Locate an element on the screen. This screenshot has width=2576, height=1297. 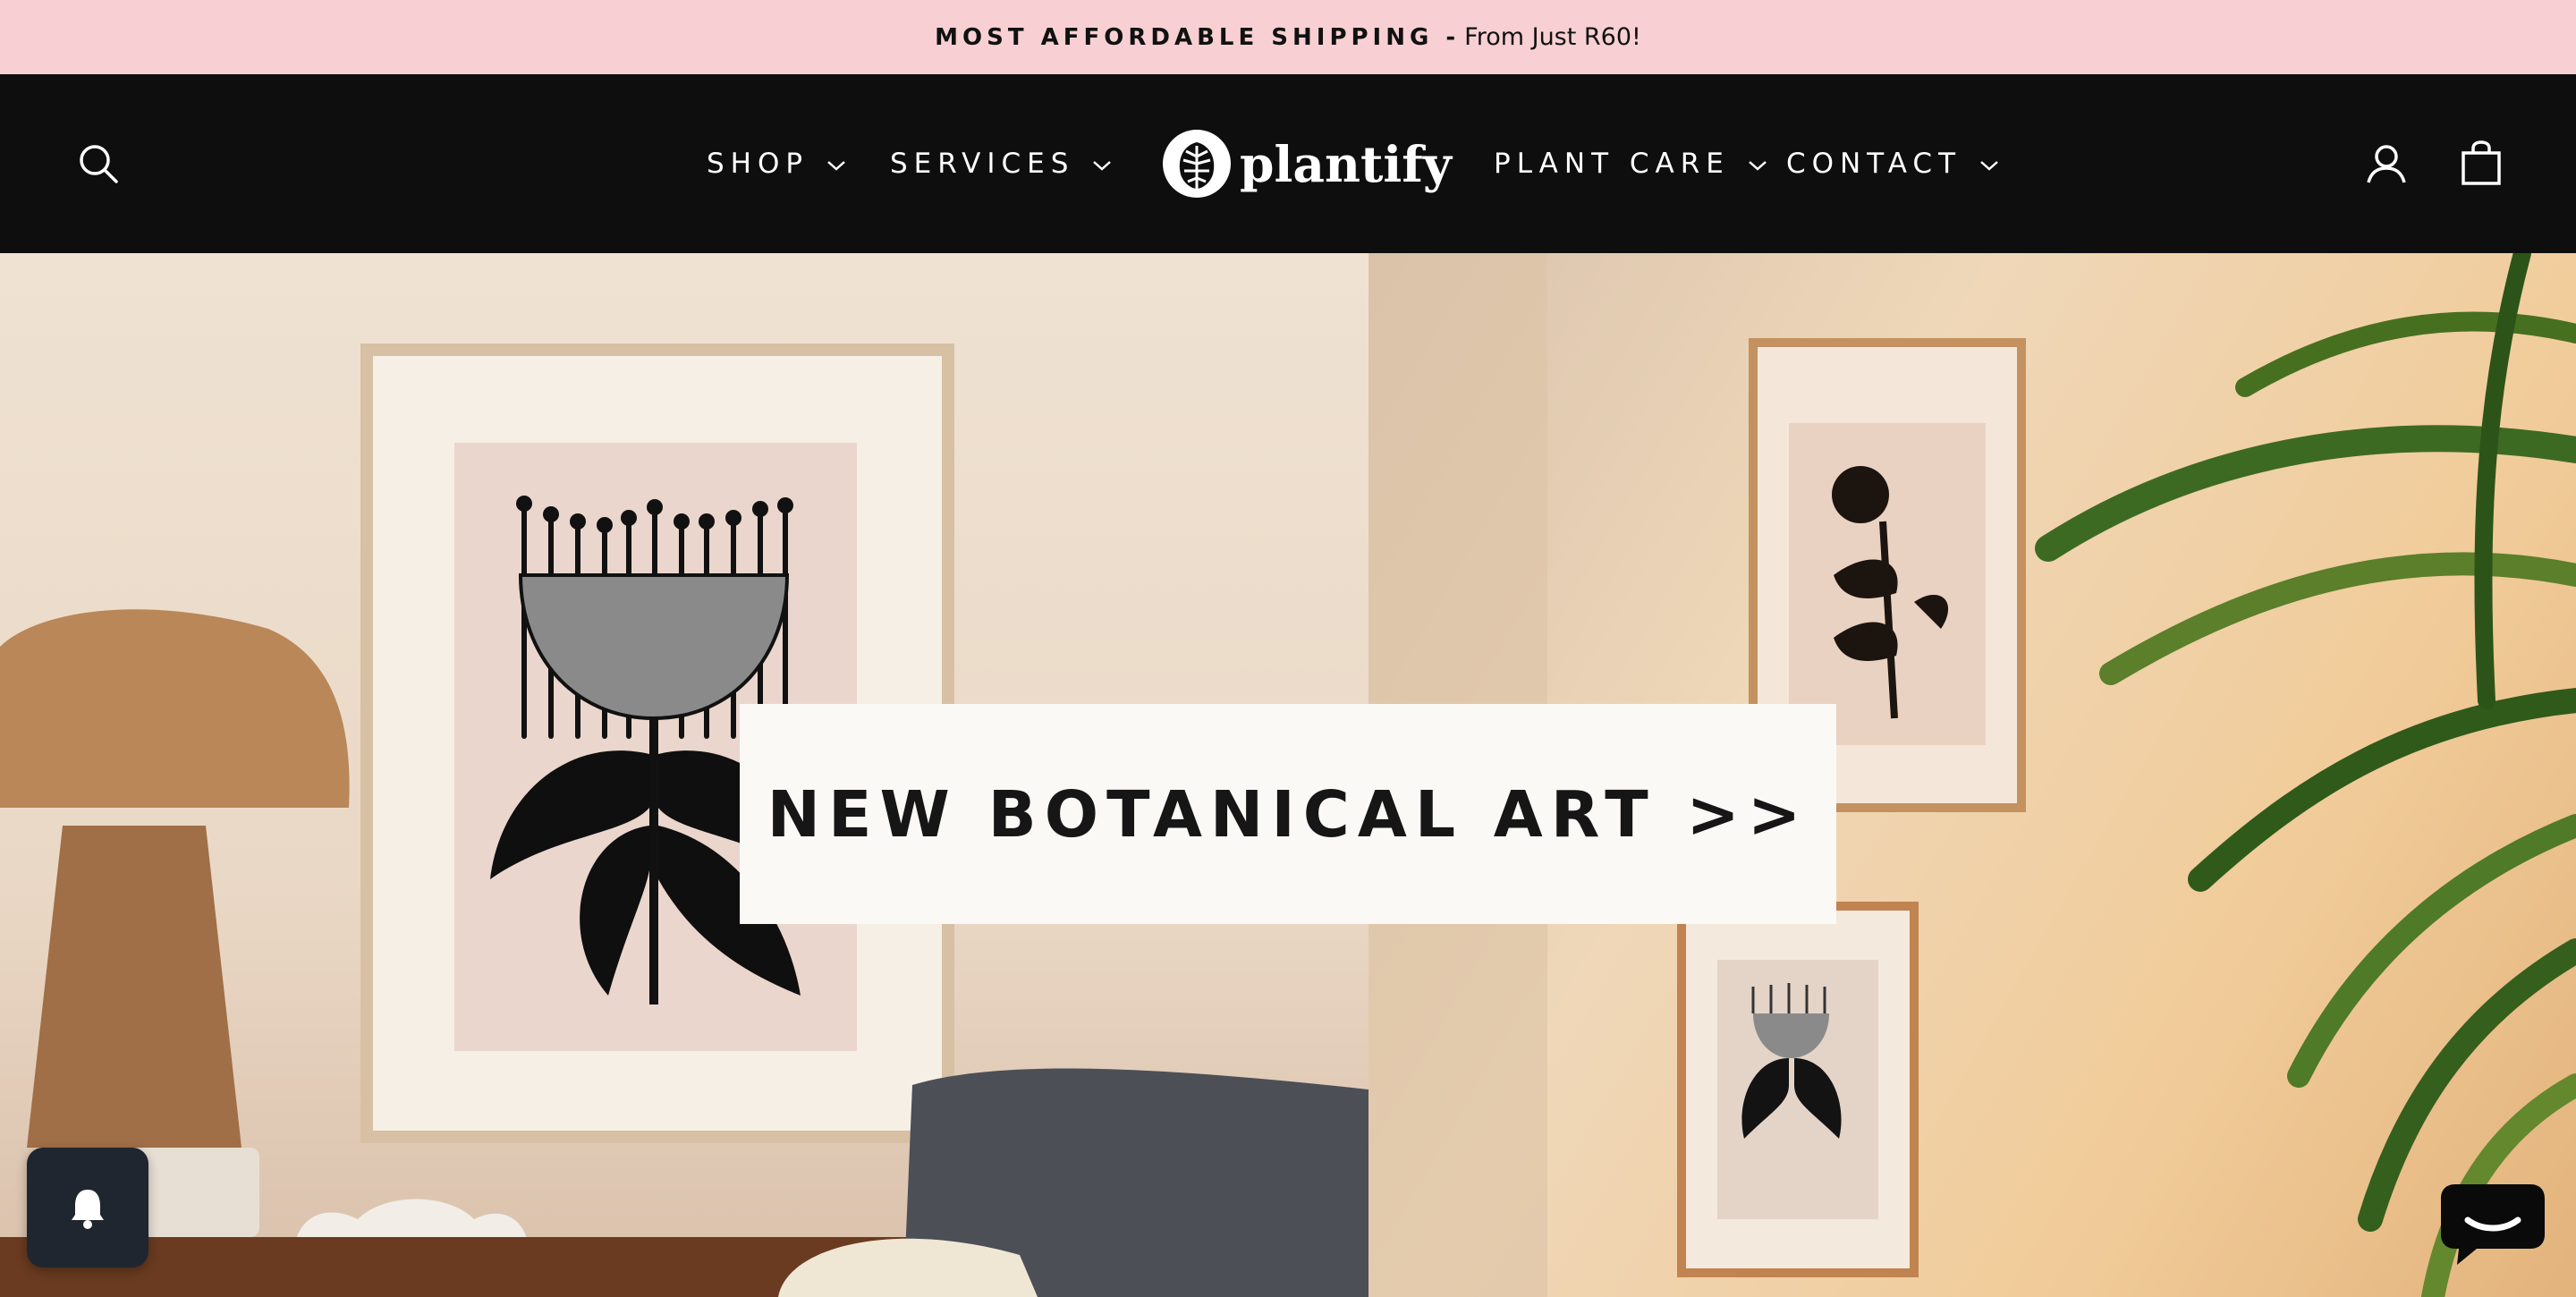
nav-shop: SHOP is located at coordinates (776, 163).